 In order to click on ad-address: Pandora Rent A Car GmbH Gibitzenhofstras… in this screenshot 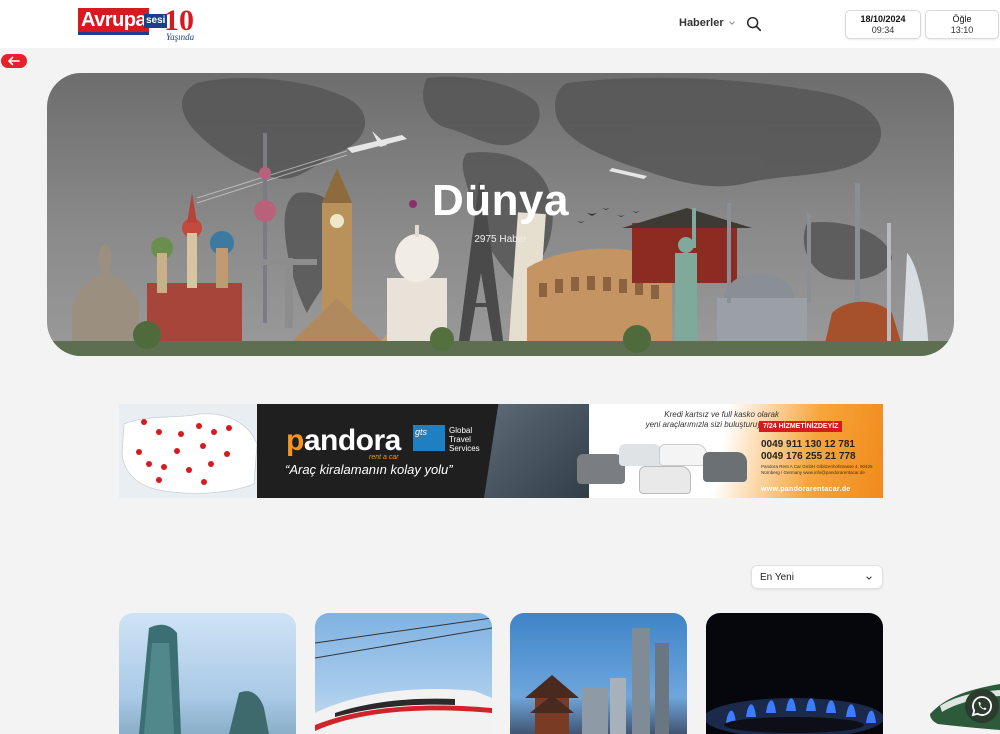, I will do `click(817, 469)`.